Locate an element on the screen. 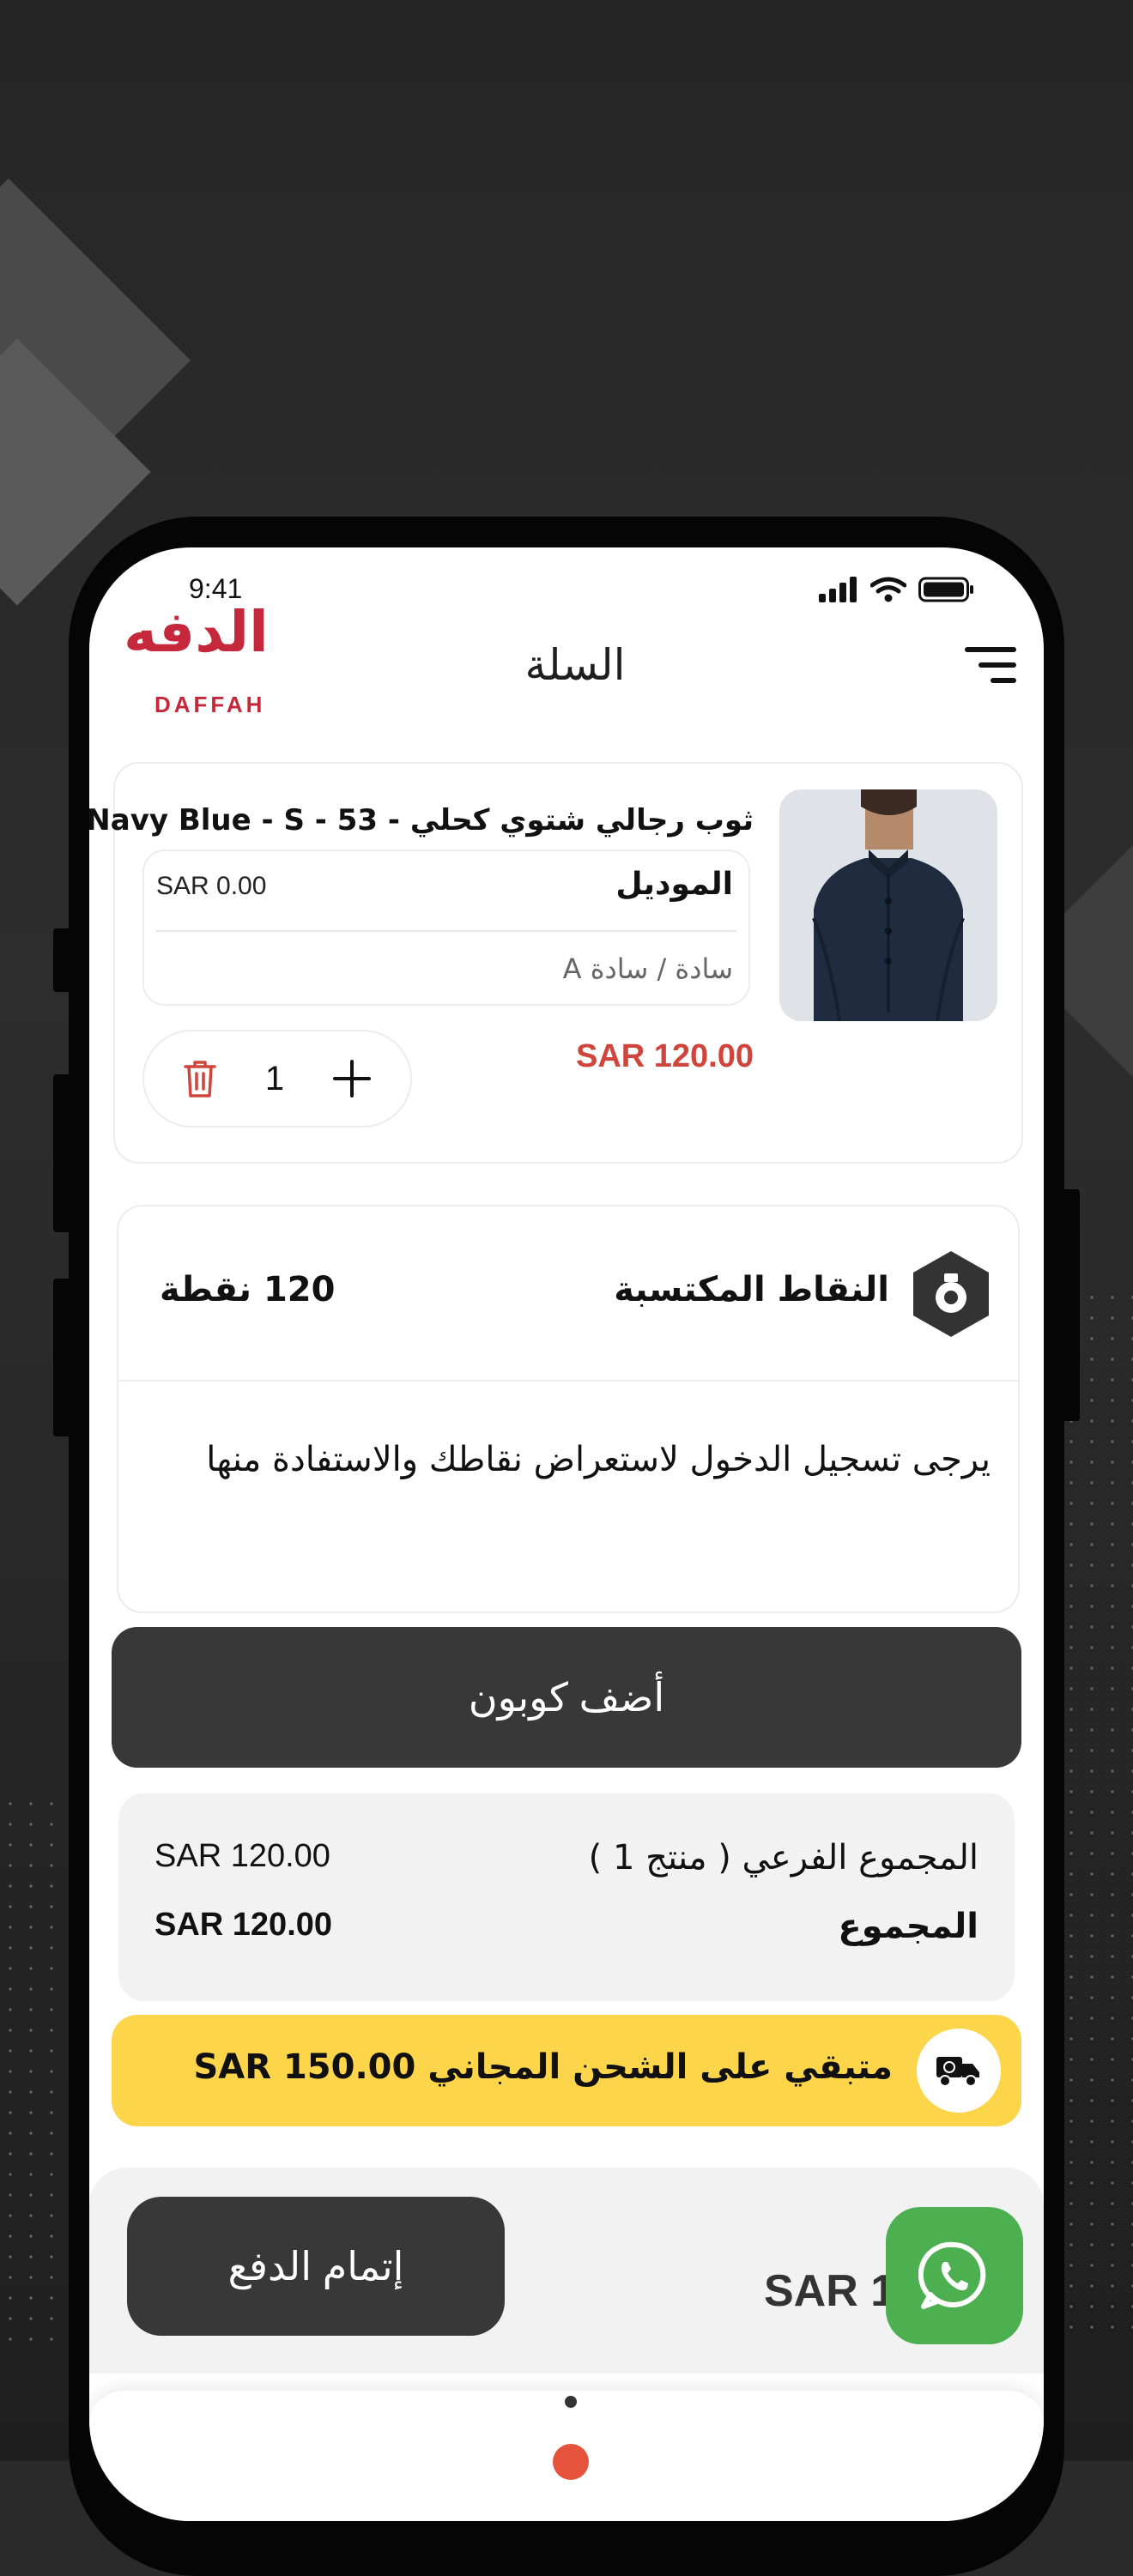  thobe-figure-icon is located at coordinates (888, 905).